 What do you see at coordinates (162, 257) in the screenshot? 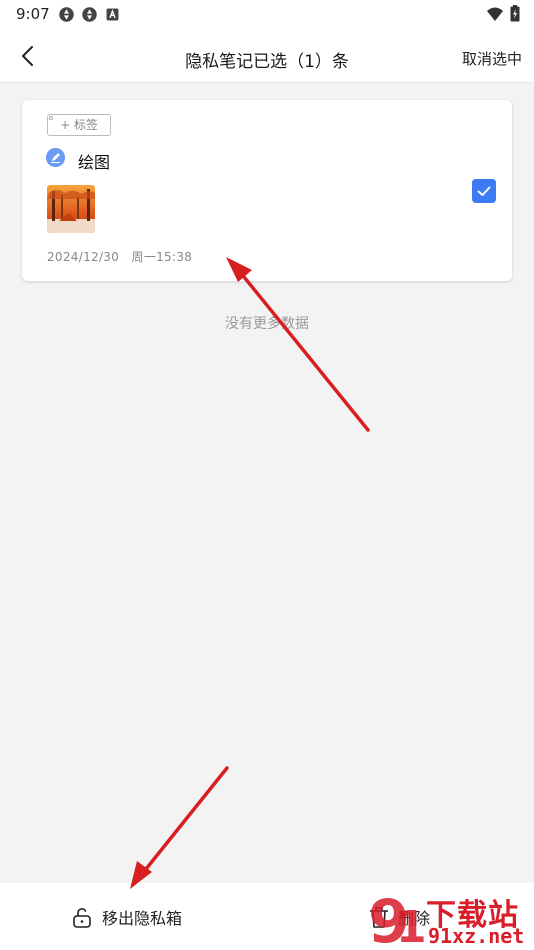
I see `note-time: 周一15:38` at bounding box center [162, 257].